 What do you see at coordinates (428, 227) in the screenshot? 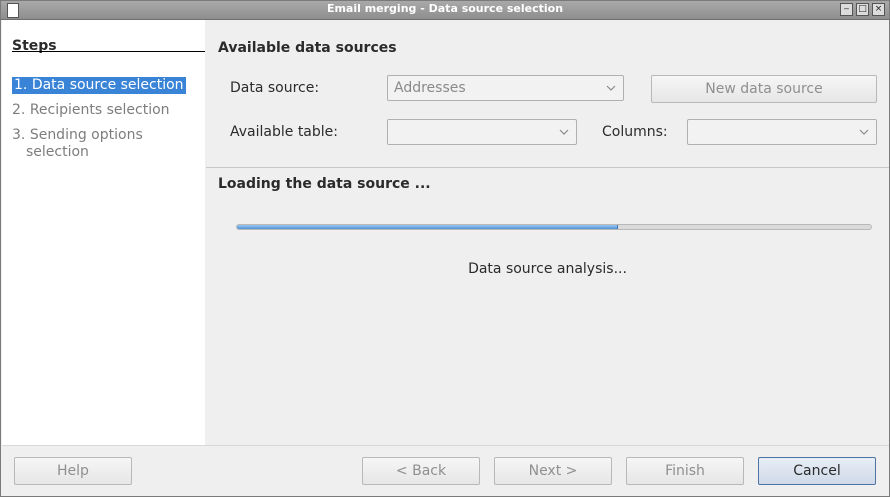
I see `progress-fill` at bounding box center [428, 227].